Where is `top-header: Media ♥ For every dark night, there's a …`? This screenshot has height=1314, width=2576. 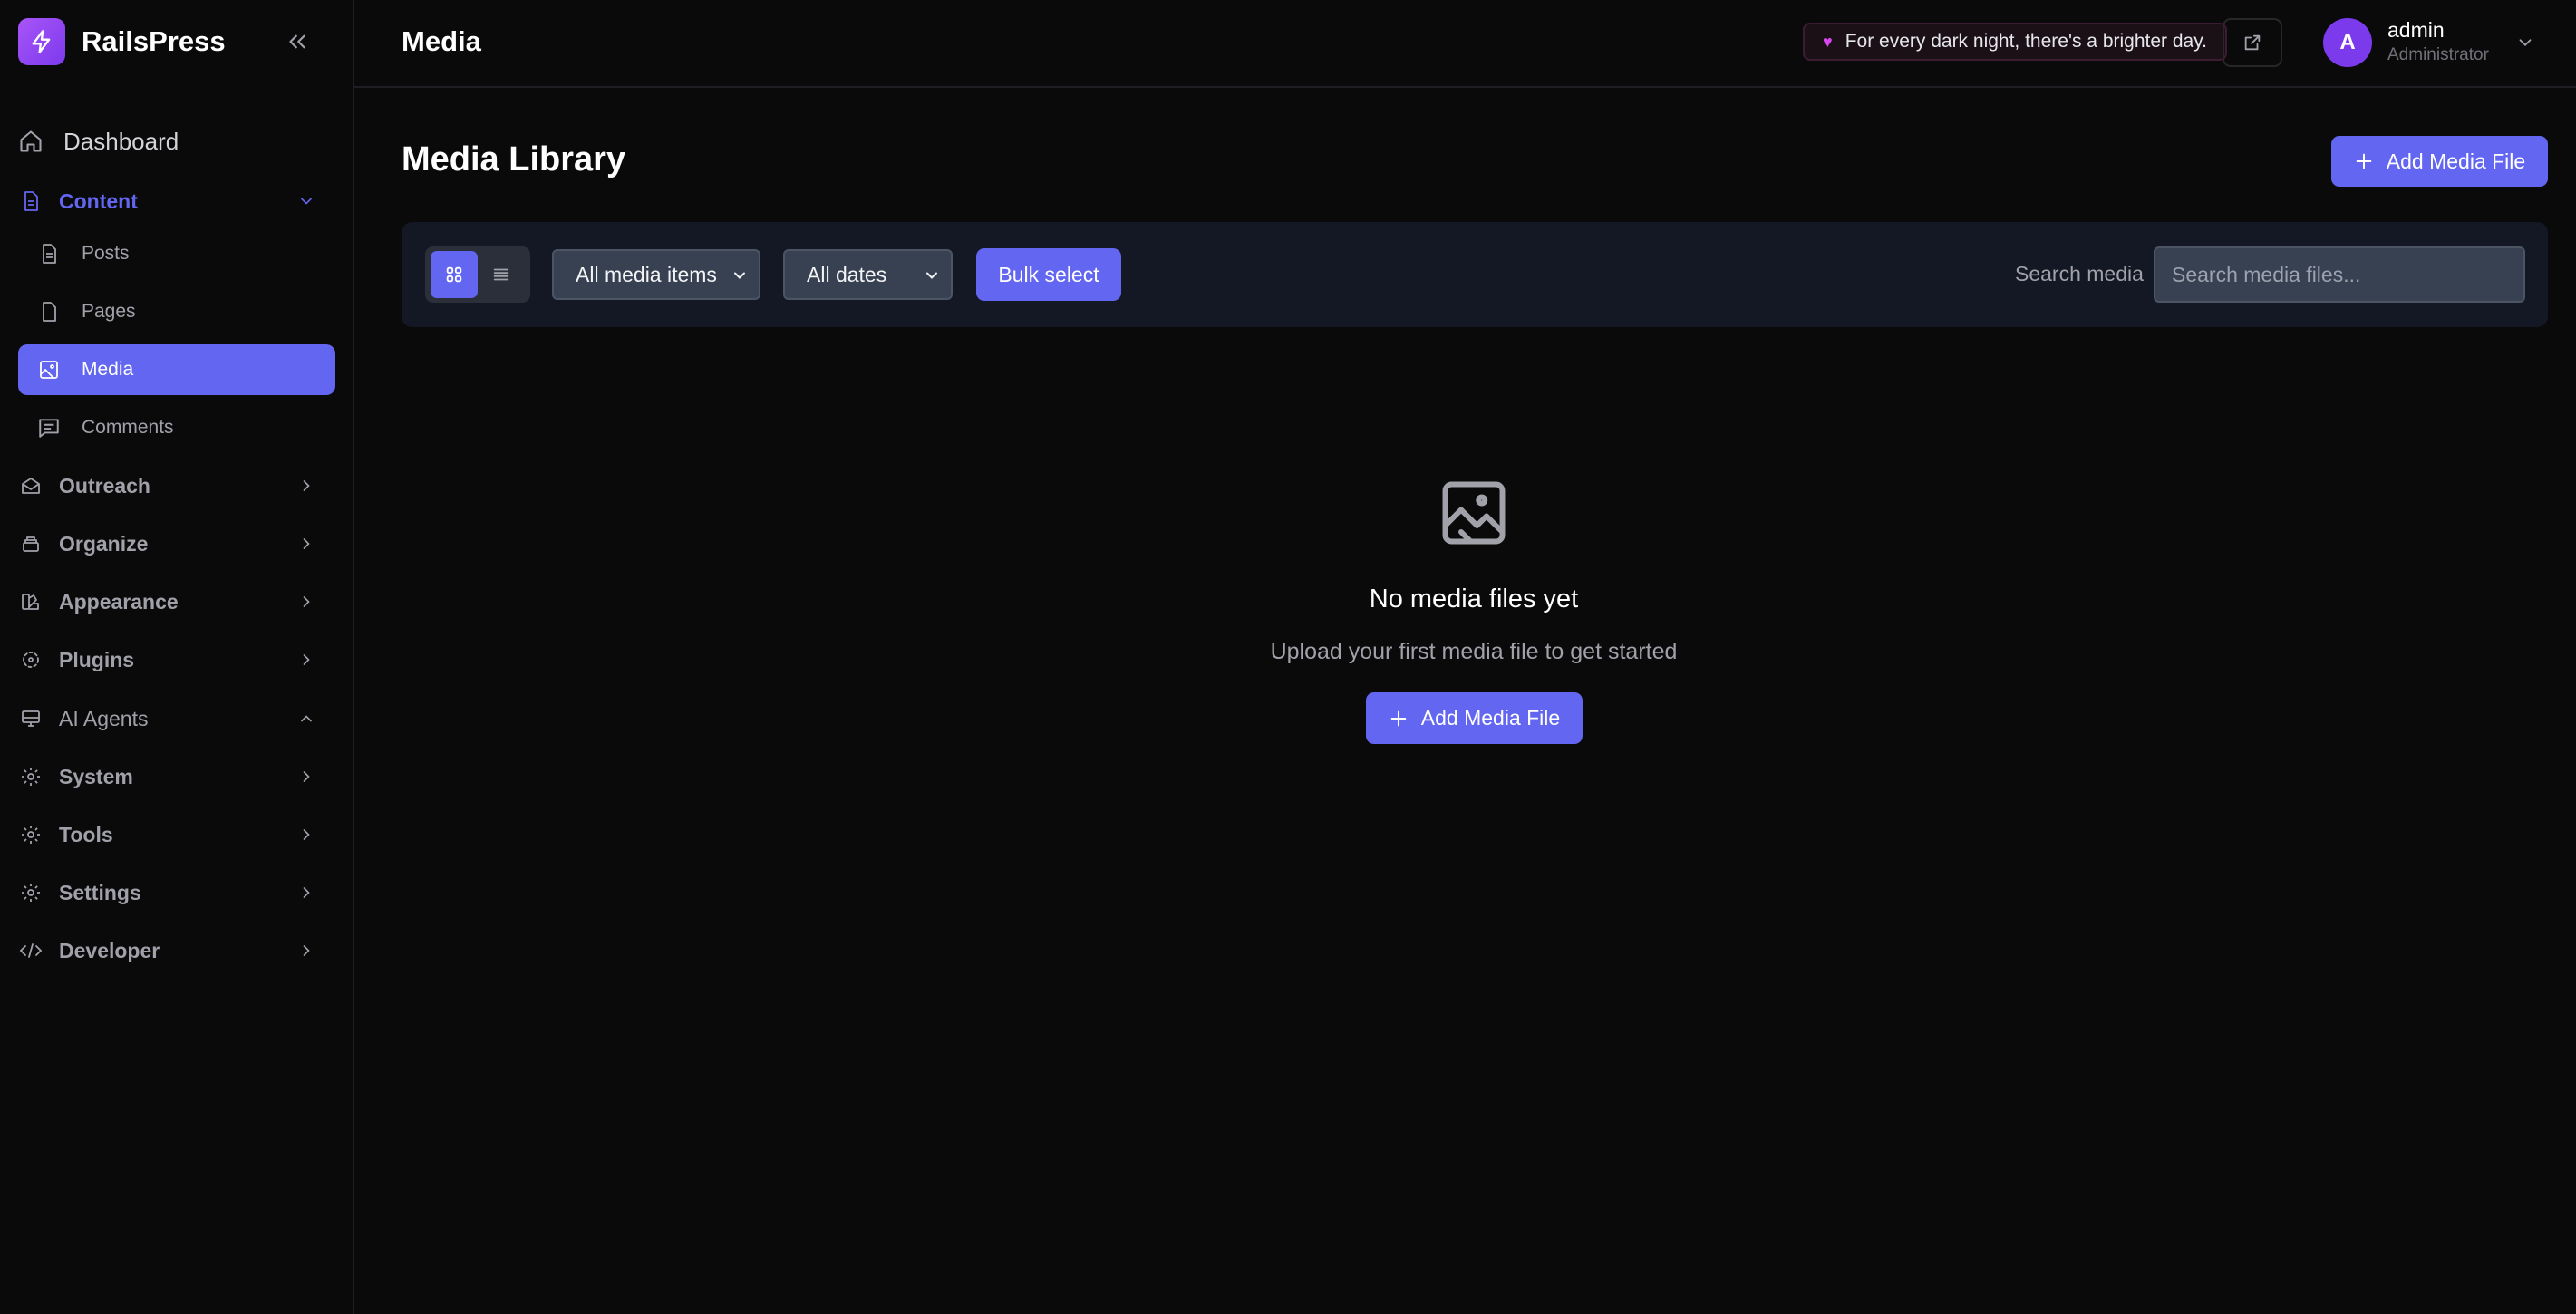 top-header: Media ♥ For every dark night, there's a … is located at coordinates (1465, 44).